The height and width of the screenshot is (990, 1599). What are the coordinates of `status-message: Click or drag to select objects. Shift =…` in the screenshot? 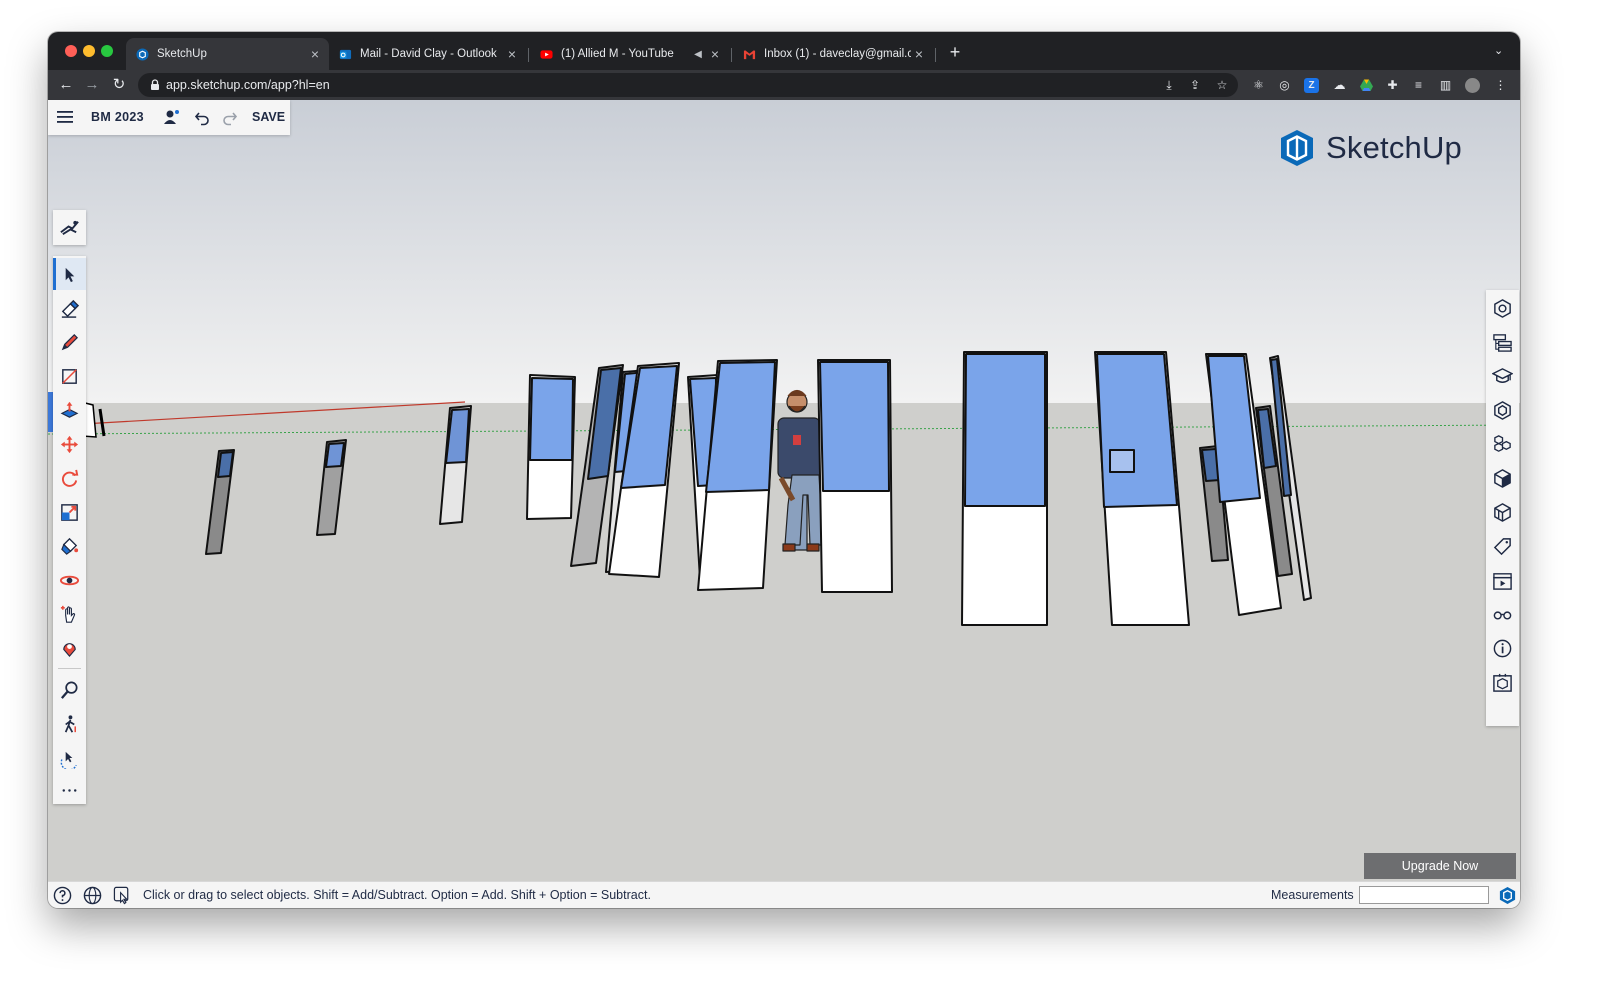 It's located at (397, 895).